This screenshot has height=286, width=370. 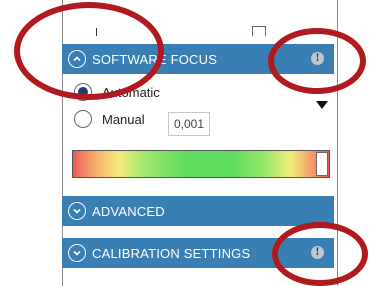 I want to click on dropdown-arrow-icon, so click(x=322, y=105).